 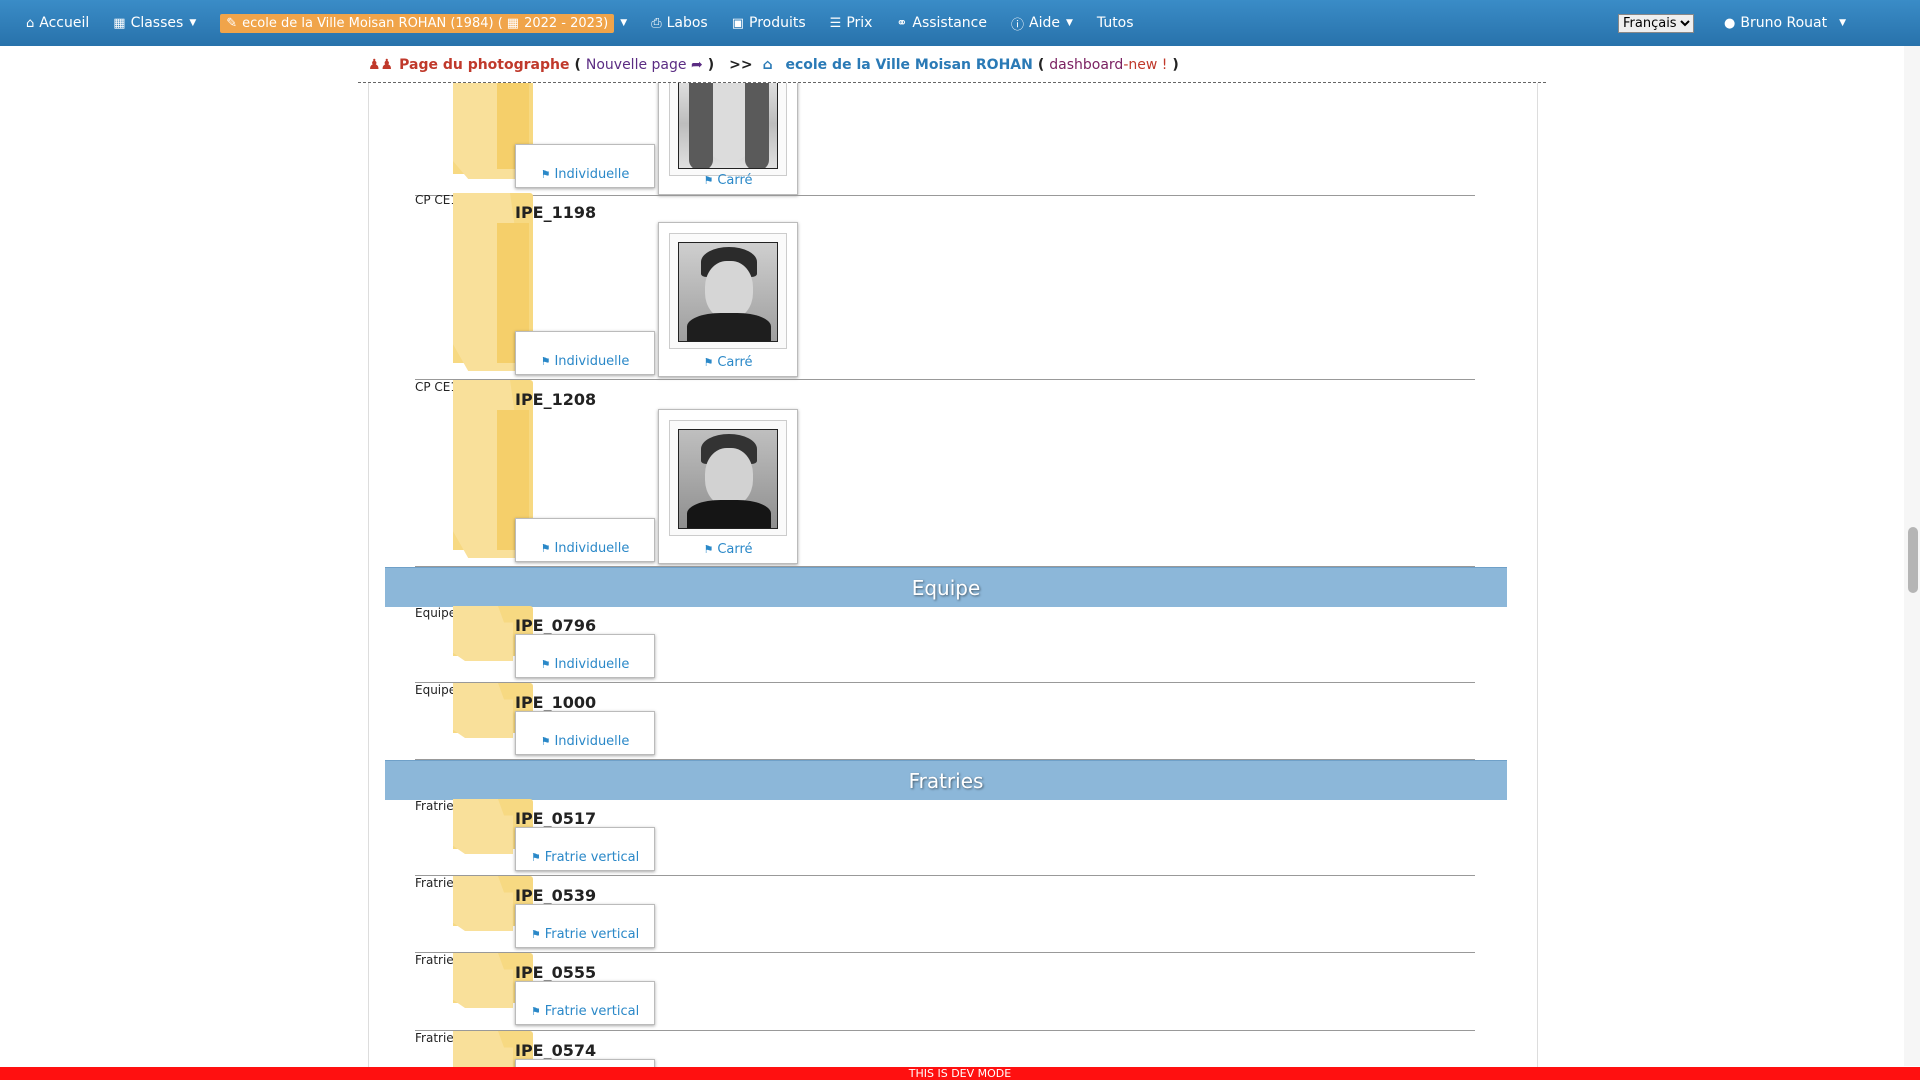 I want to click on grid-icon: ▦, so click(x=119, y=23).